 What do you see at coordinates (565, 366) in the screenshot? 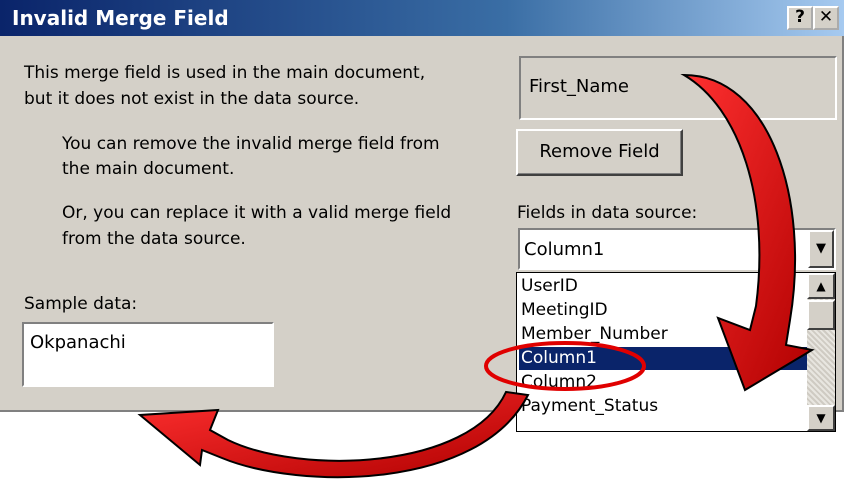
I see `annotation-highlight-ellipse` at bounding box center [565, 366].